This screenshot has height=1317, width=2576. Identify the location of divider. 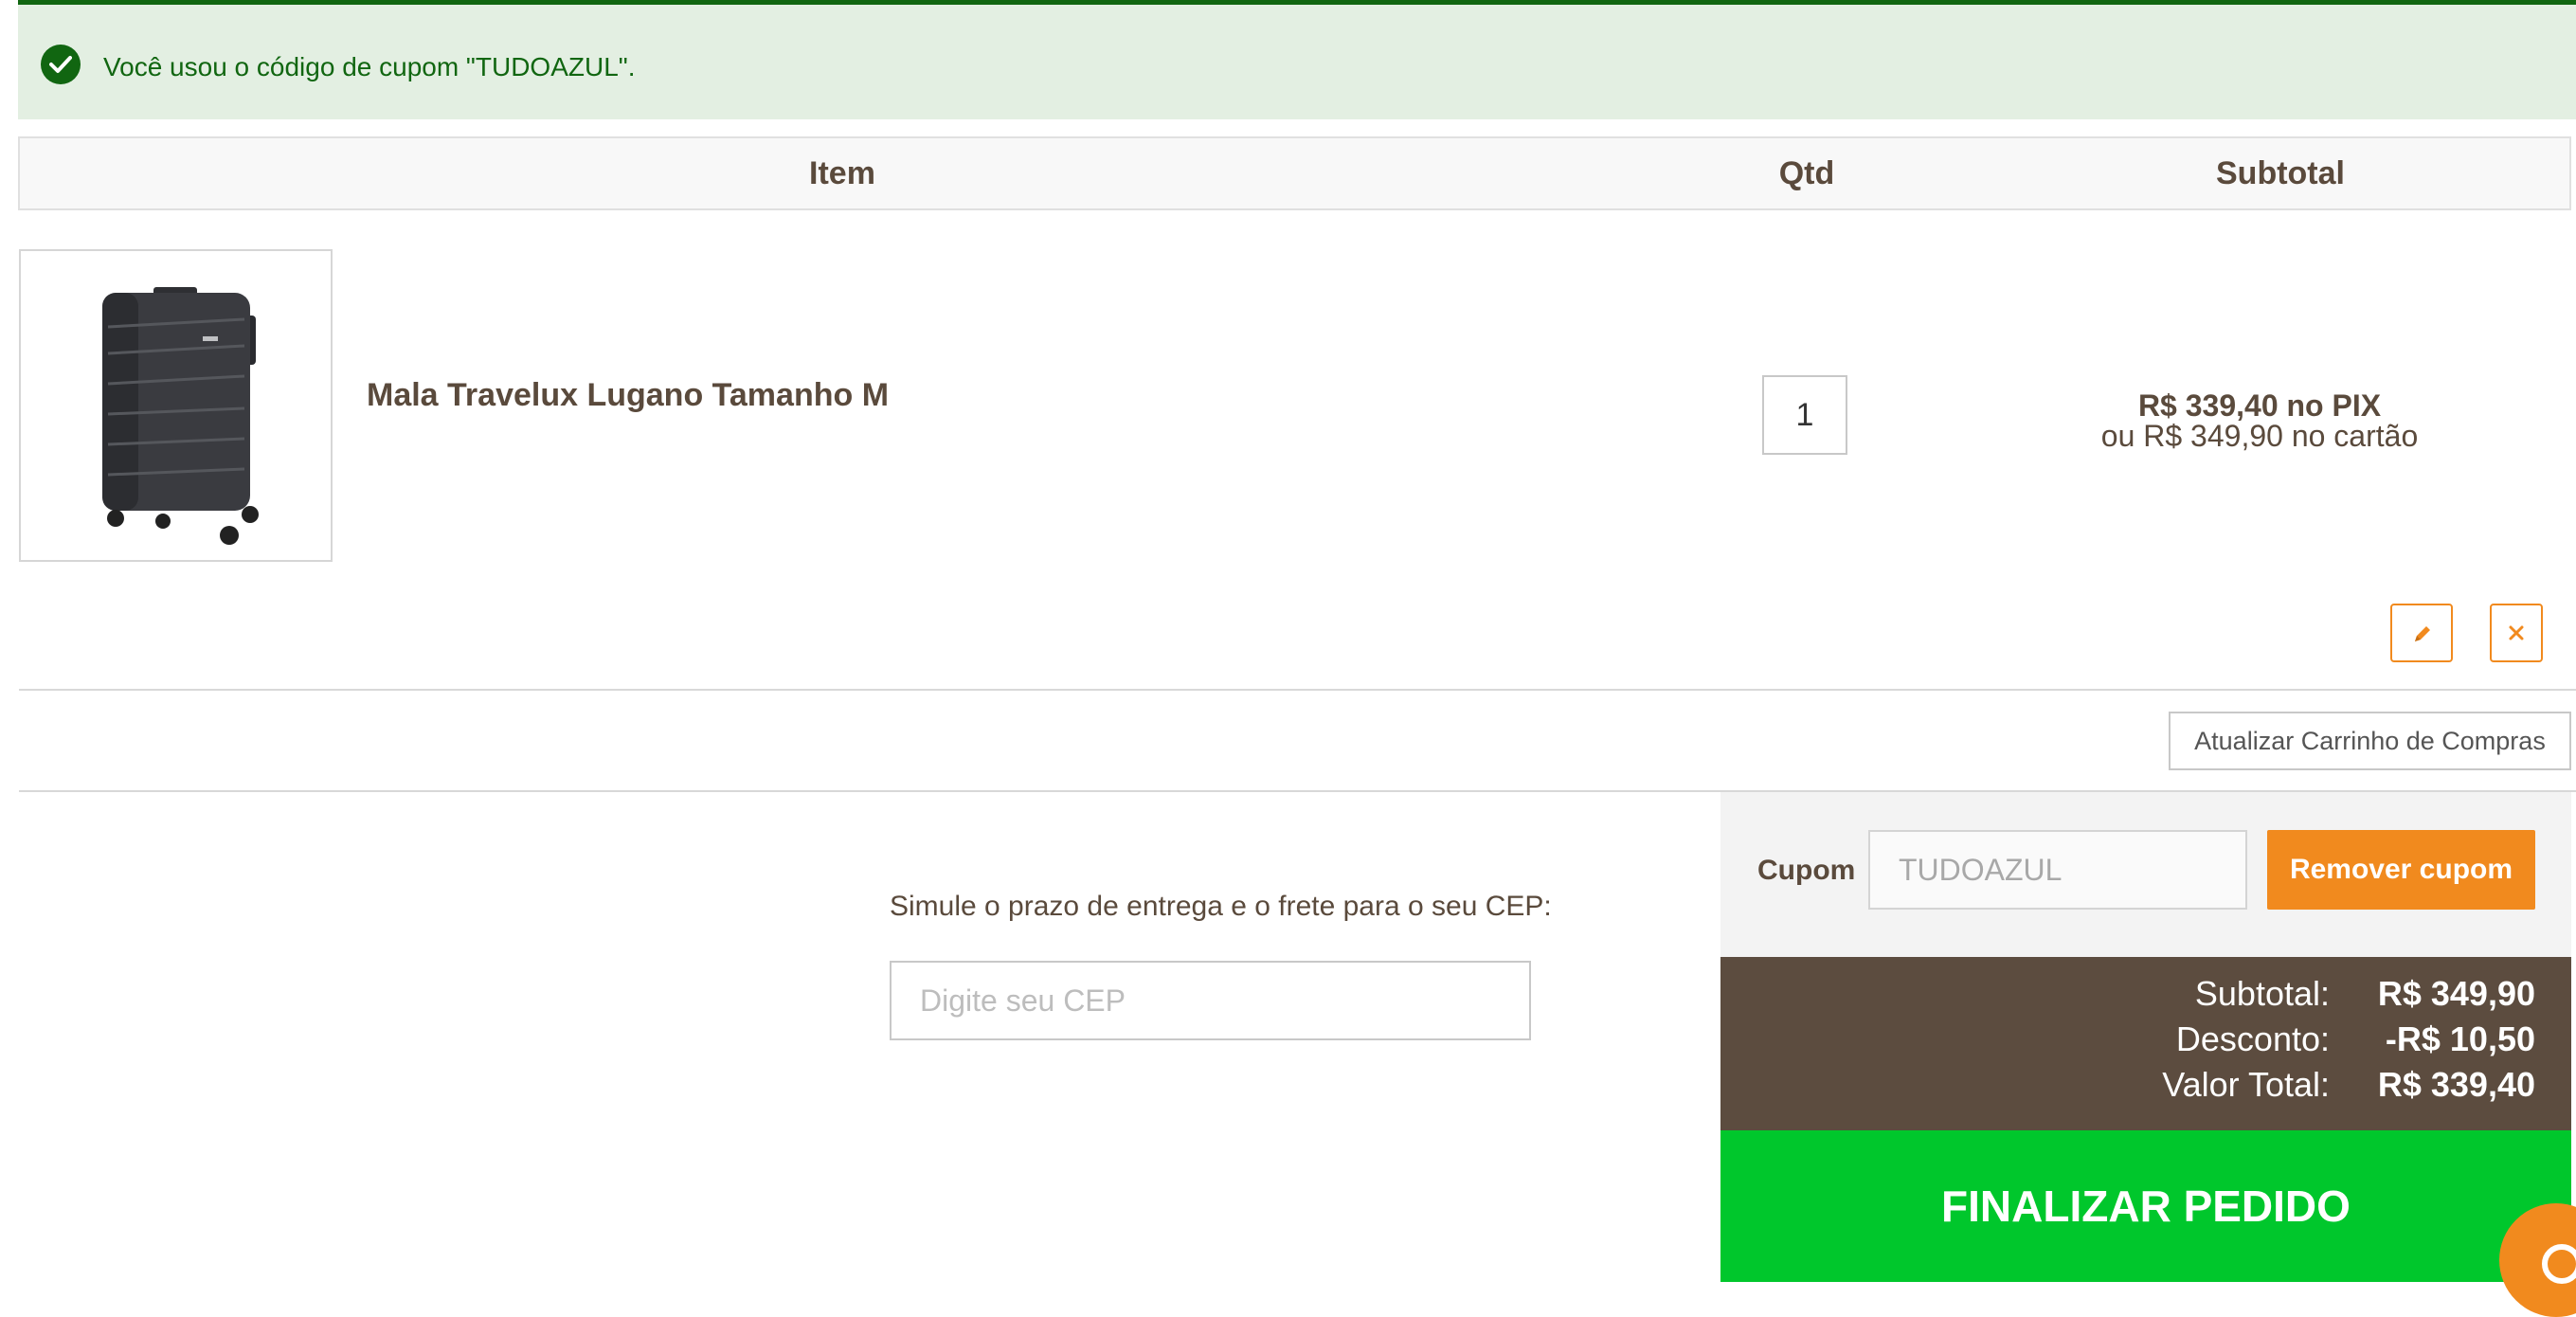
(1297, 690).